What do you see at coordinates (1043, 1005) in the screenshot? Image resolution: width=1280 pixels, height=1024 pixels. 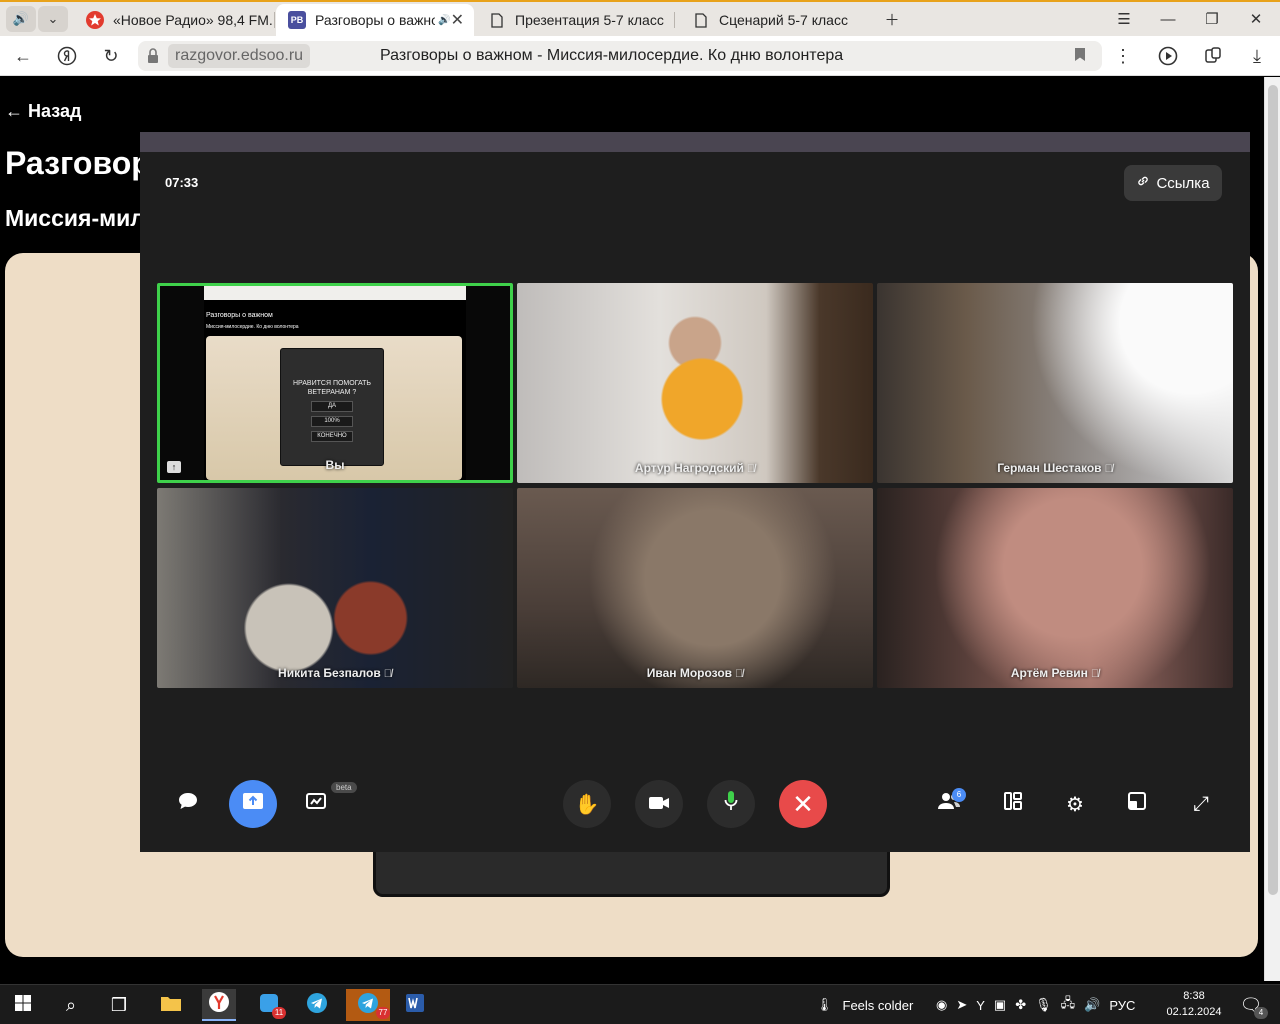 I see `tray-microphone-icon: 🎙` at bounding box center [1043, 1005].